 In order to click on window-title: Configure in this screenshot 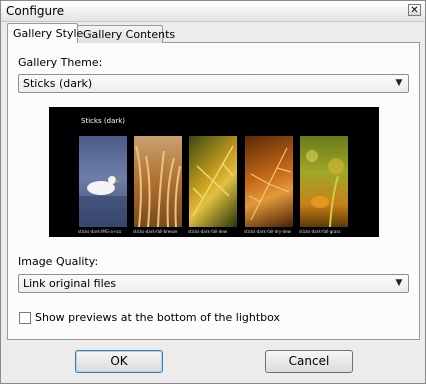, I will do `click(35, 11)`.